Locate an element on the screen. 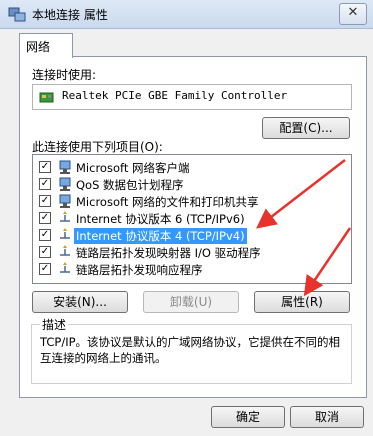 The width and height of the screenshot is (373, 436). list-item: ✓ QoS 数据包计划程序 is located at coordinates (187, 184).